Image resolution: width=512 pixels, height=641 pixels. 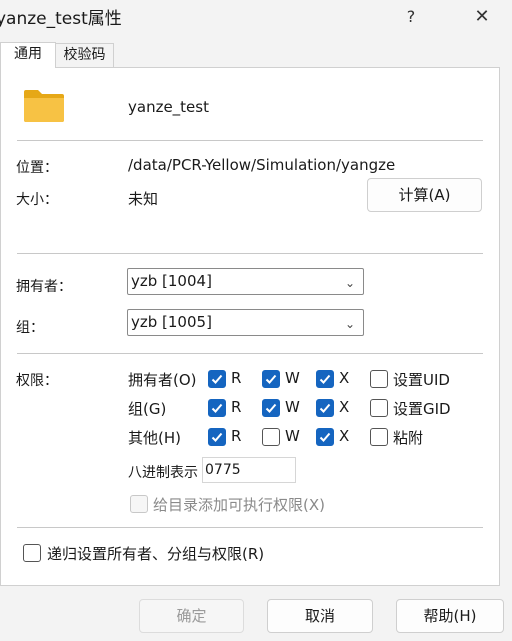 What do you see at coordinates (30, 328) in the screenshot?
I see `group-label: 组：` at bounding box center [30, 328].